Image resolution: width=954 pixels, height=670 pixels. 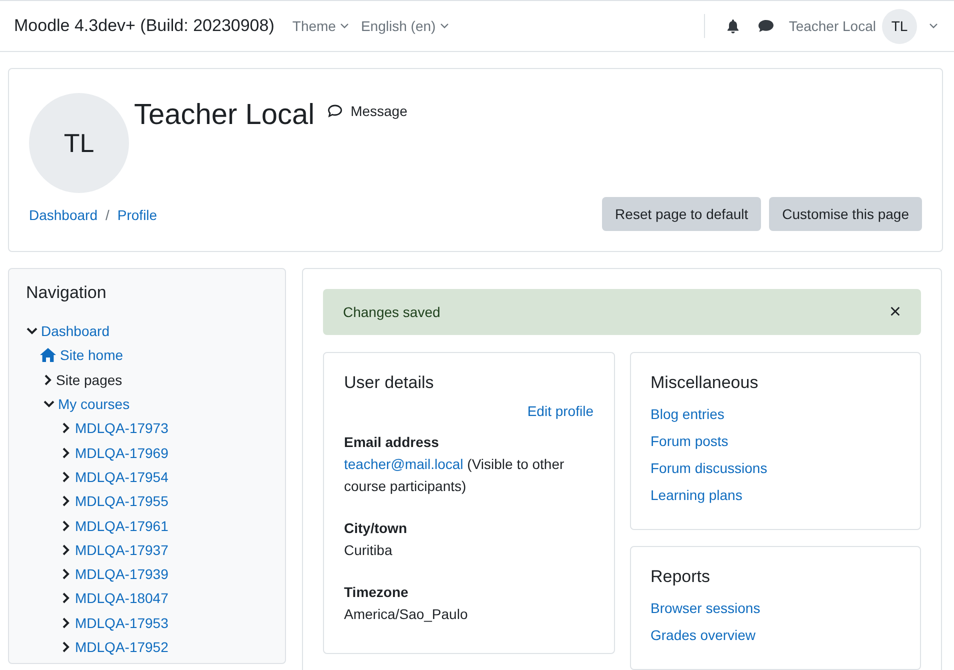 I want to click on tree-link: MDLQA-17952, so click(x=121, y=647).